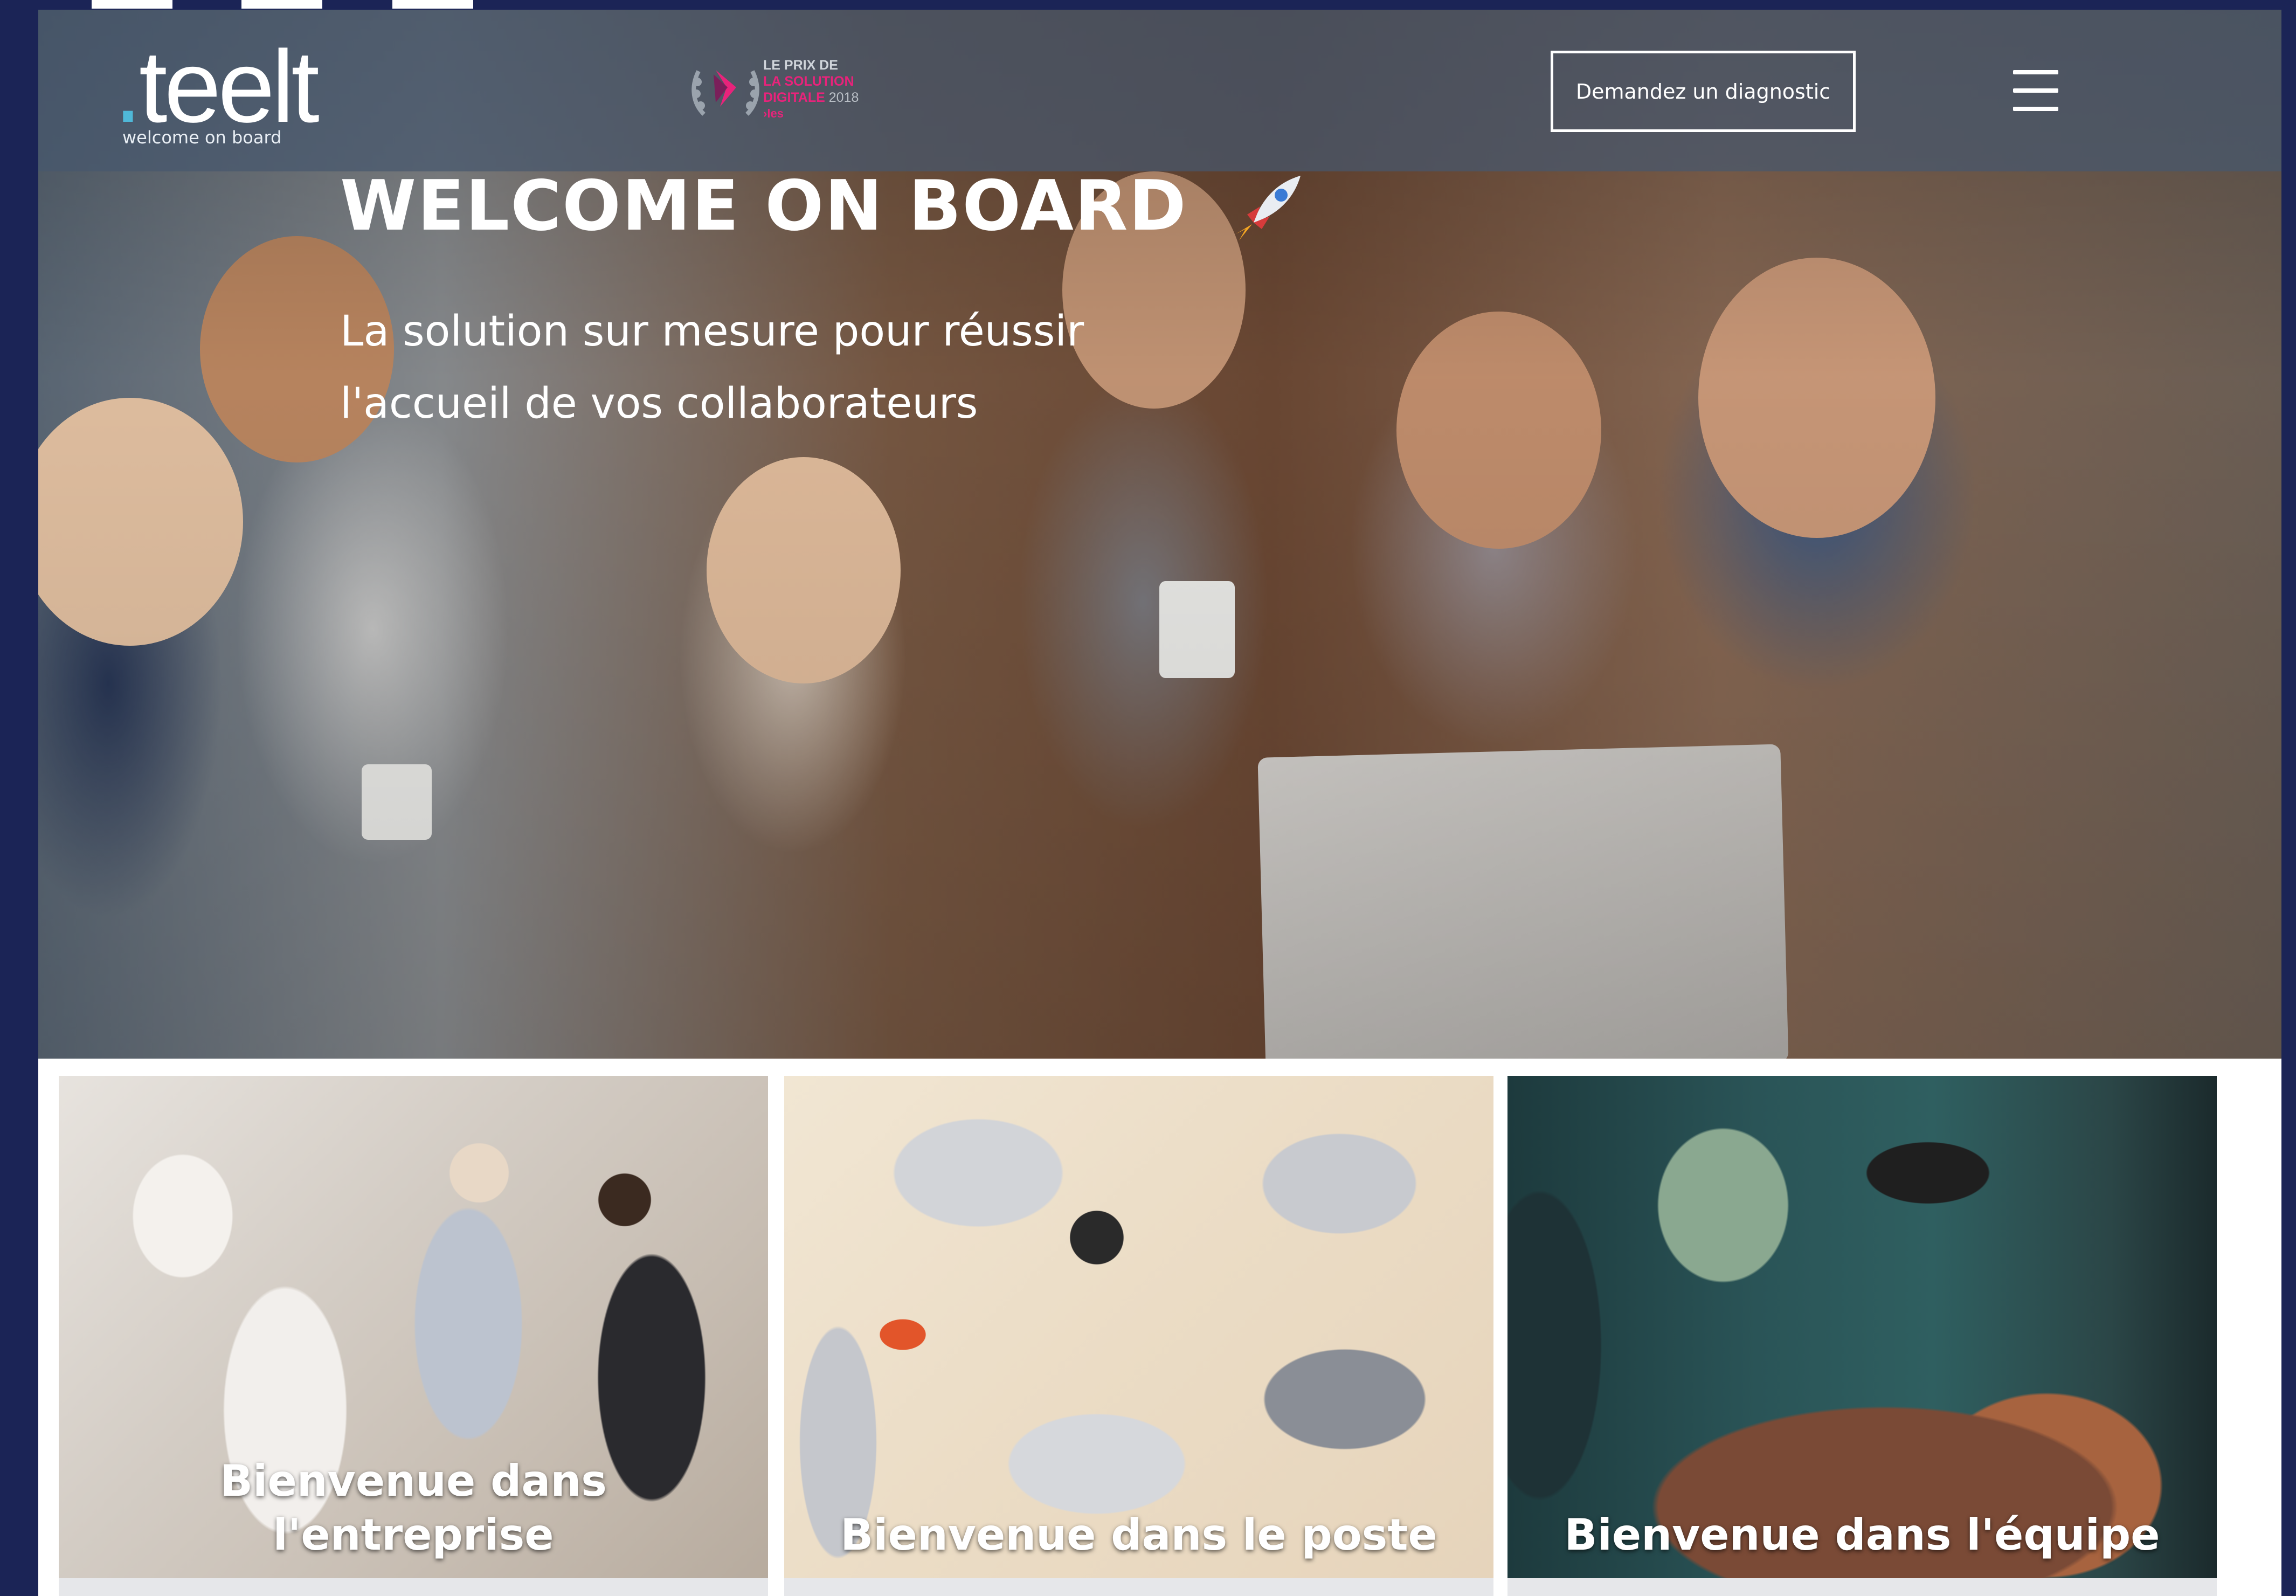 Image resolution: width=2296 pixels, height=1596 pixels. I want to click on card-bienvenue-equipe: Bienvenue dans l'équipe, so click(1862, 1327).